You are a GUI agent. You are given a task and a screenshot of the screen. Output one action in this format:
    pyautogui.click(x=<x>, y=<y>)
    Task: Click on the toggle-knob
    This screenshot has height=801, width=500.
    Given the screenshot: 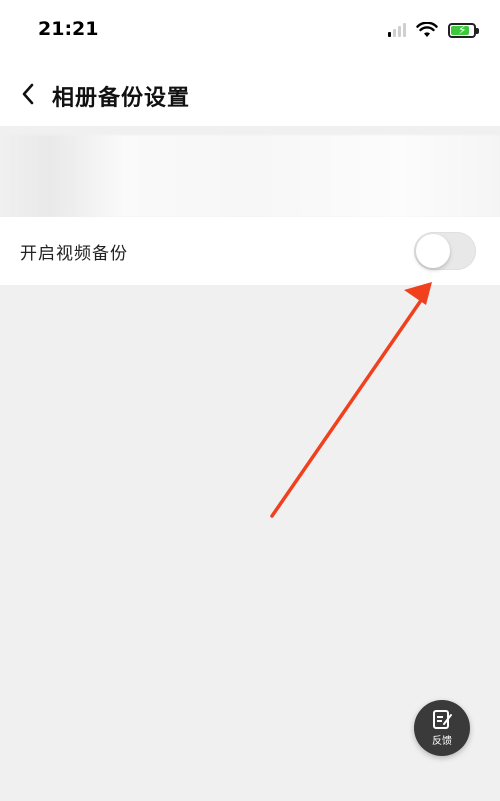 What is the action you would take?
    pyautogui.click(x=433, y=251)
    